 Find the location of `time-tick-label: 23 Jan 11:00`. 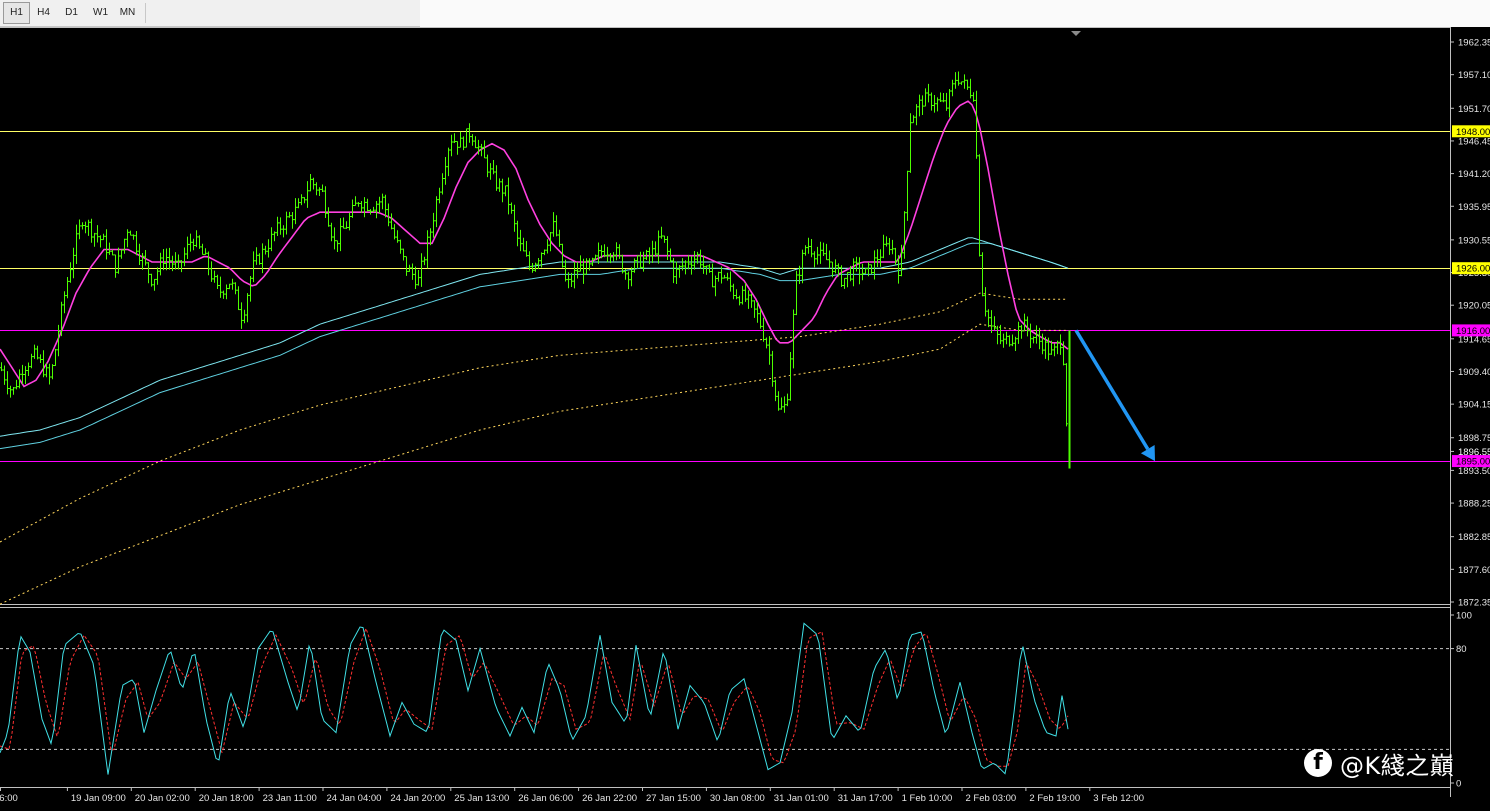

time-tick-label: 23 Jan 11:00 is located at coordinates (290, 798).